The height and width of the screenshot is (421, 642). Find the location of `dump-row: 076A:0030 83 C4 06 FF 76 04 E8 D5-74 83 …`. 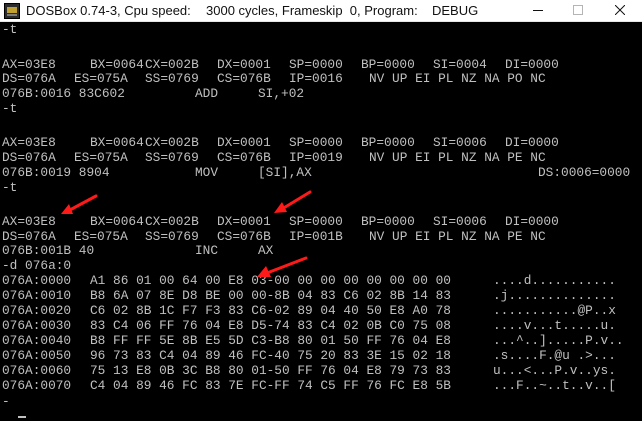

dump-row: 076A:0030 83 C4 06 FF 76 04 E8 D5-74 83 … is located at coordinates (309, 326).